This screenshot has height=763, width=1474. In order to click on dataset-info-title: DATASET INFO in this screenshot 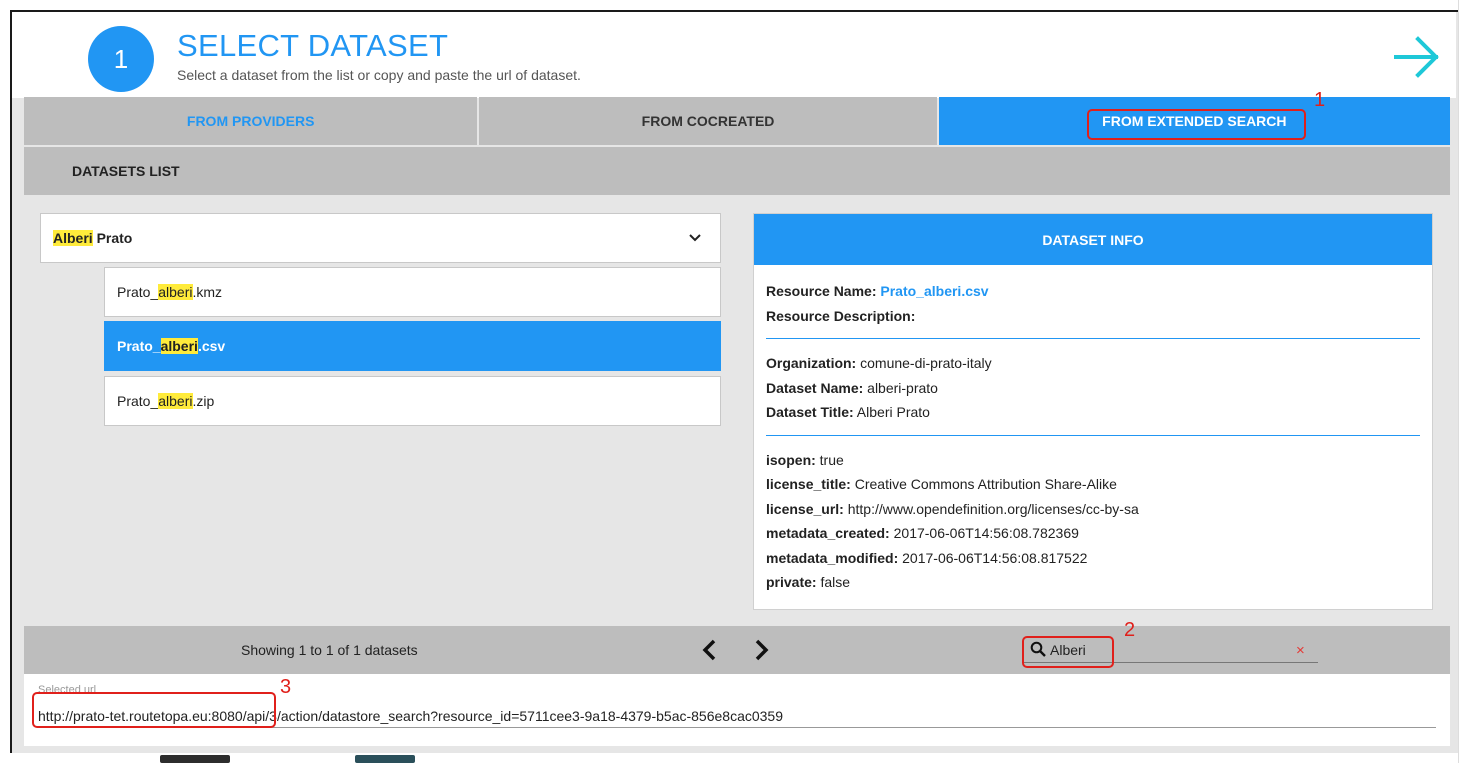, I will do `click(1093, 239)`.